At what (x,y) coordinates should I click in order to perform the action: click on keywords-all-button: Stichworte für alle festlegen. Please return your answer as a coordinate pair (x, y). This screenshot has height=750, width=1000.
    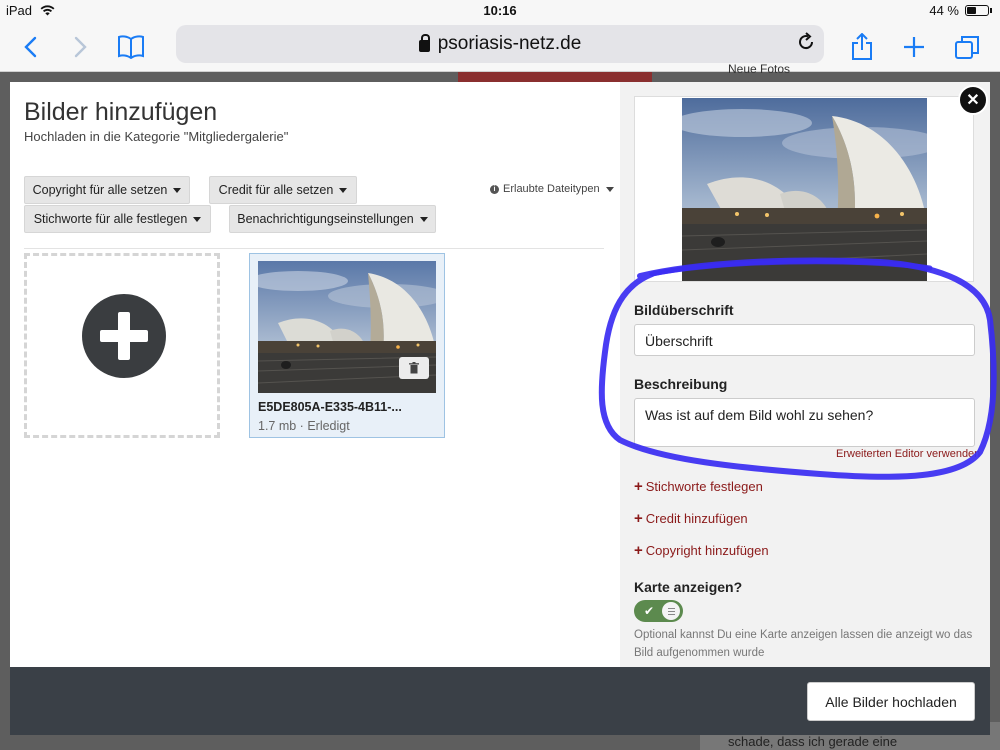
    Looking at the image, I should click on (117, 219).